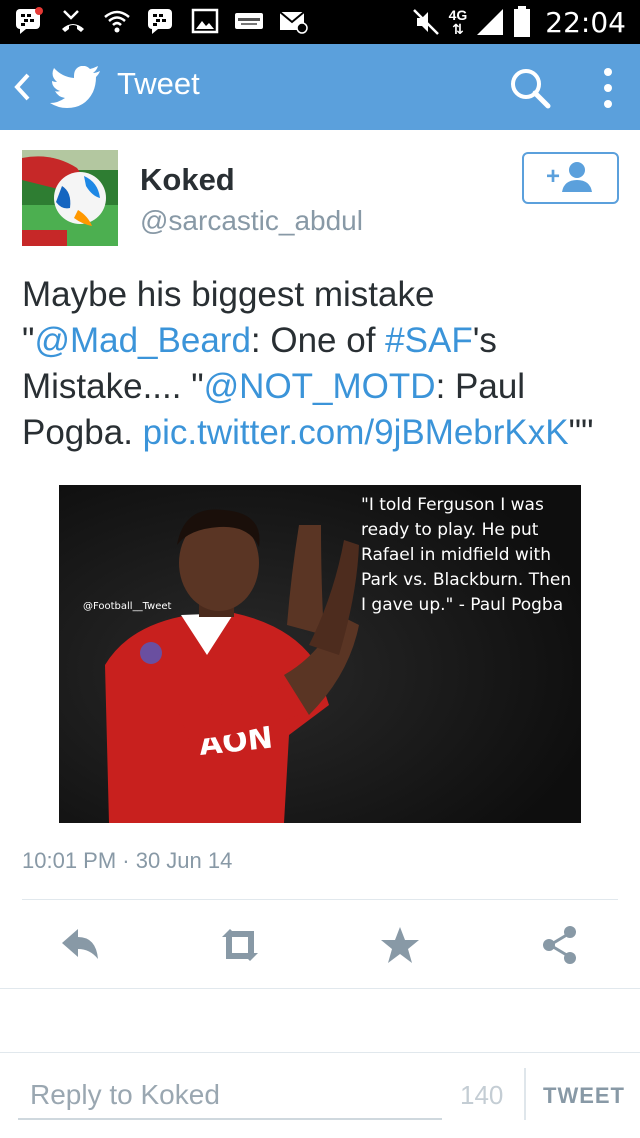  What do you see at coordinates (230, 1096) in the screenshot?
I see `reply-input` at bounding box center [230, 1096].